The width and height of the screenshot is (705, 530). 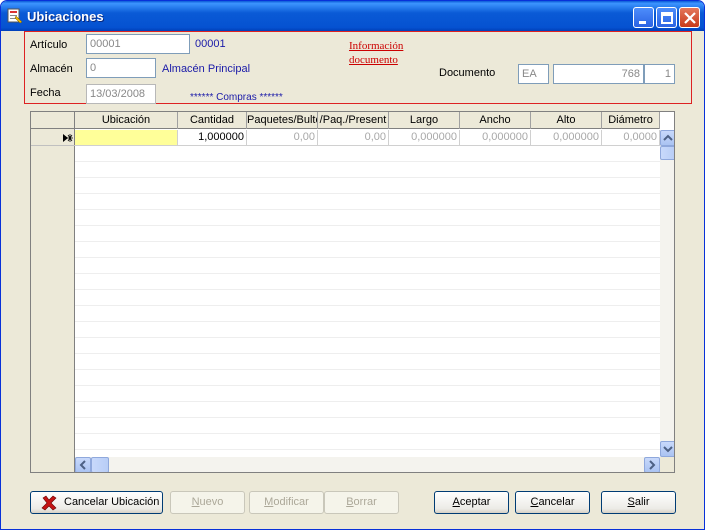 I want to click on documento-serie-field: EA, so click(x=533, y=74).